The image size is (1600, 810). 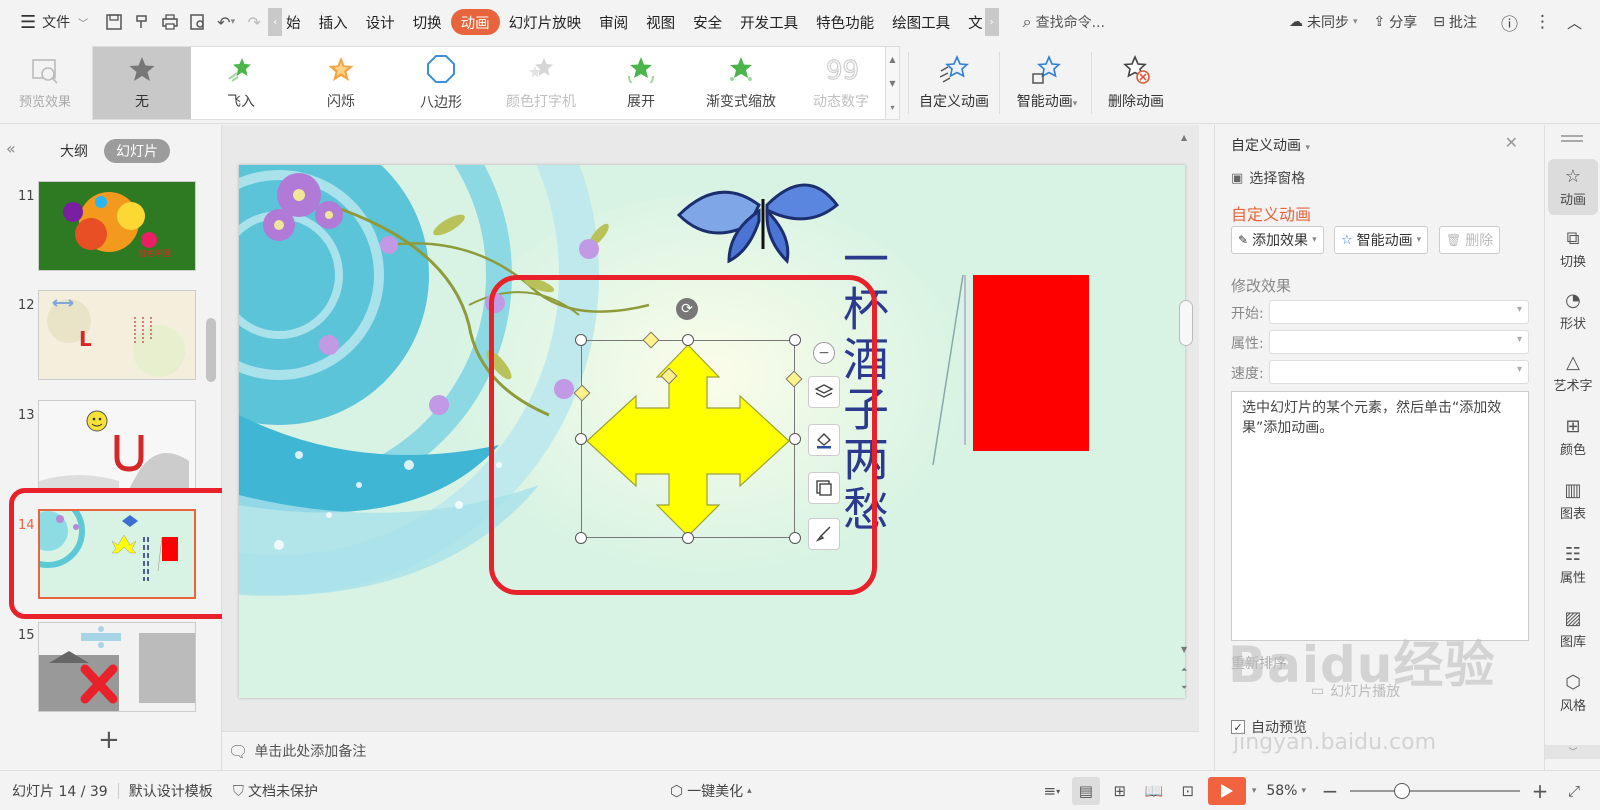 What do you see at coordinates (427, 22) in the screenshot?
I see `tab-transition: 切换` at bounding box center [427, 22].